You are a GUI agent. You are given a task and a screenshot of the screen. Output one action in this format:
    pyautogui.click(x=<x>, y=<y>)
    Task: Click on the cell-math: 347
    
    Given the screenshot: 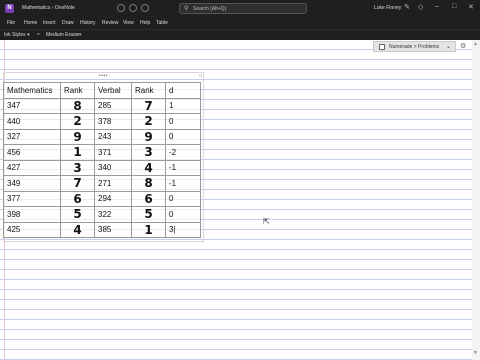 What is the action you would take?
    pyautogui.click(x=32, y=105)
    